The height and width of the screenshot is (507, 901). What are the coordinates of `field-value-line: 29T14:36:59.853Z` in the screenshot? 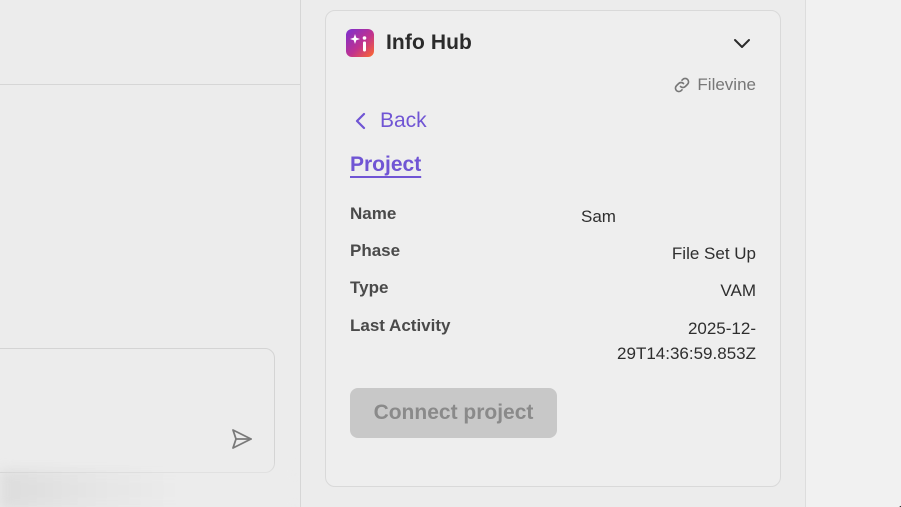 It's located at (686, 353).